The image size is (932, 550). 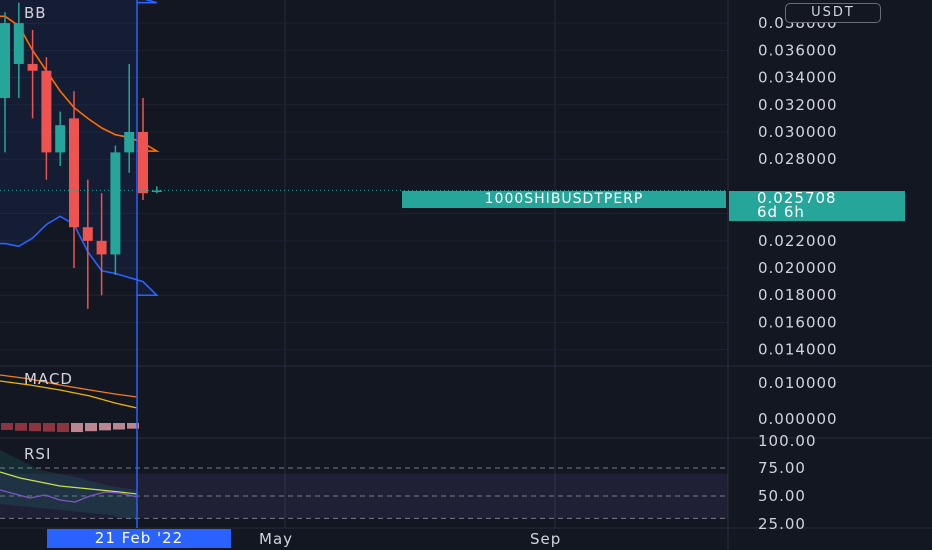 What do you see at coordinates (781, 212) in the screenshot?
I see `bar-countdown: 6d 6h` at bounding box center [781, 212].